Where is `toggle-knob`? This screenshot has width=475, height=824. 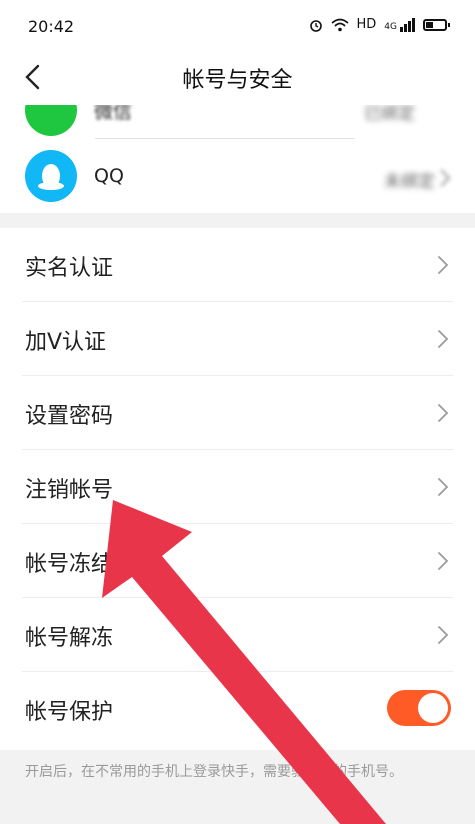
toggle-knob is located at coordinates (433, 708).